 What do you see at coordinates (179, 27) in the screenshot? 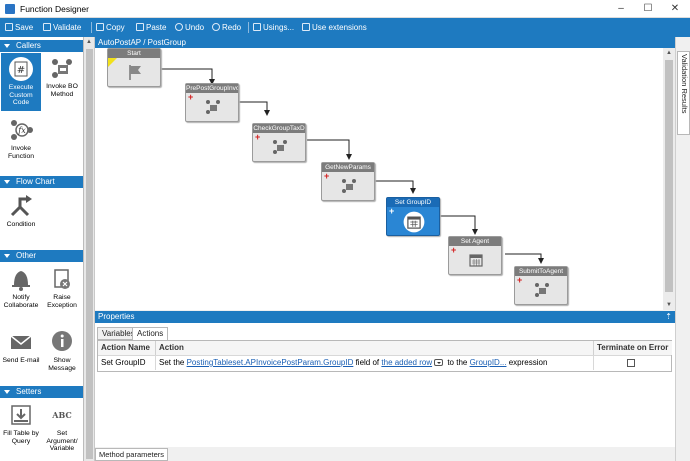
I see `undo-icon` at bounding box center [179, 27].